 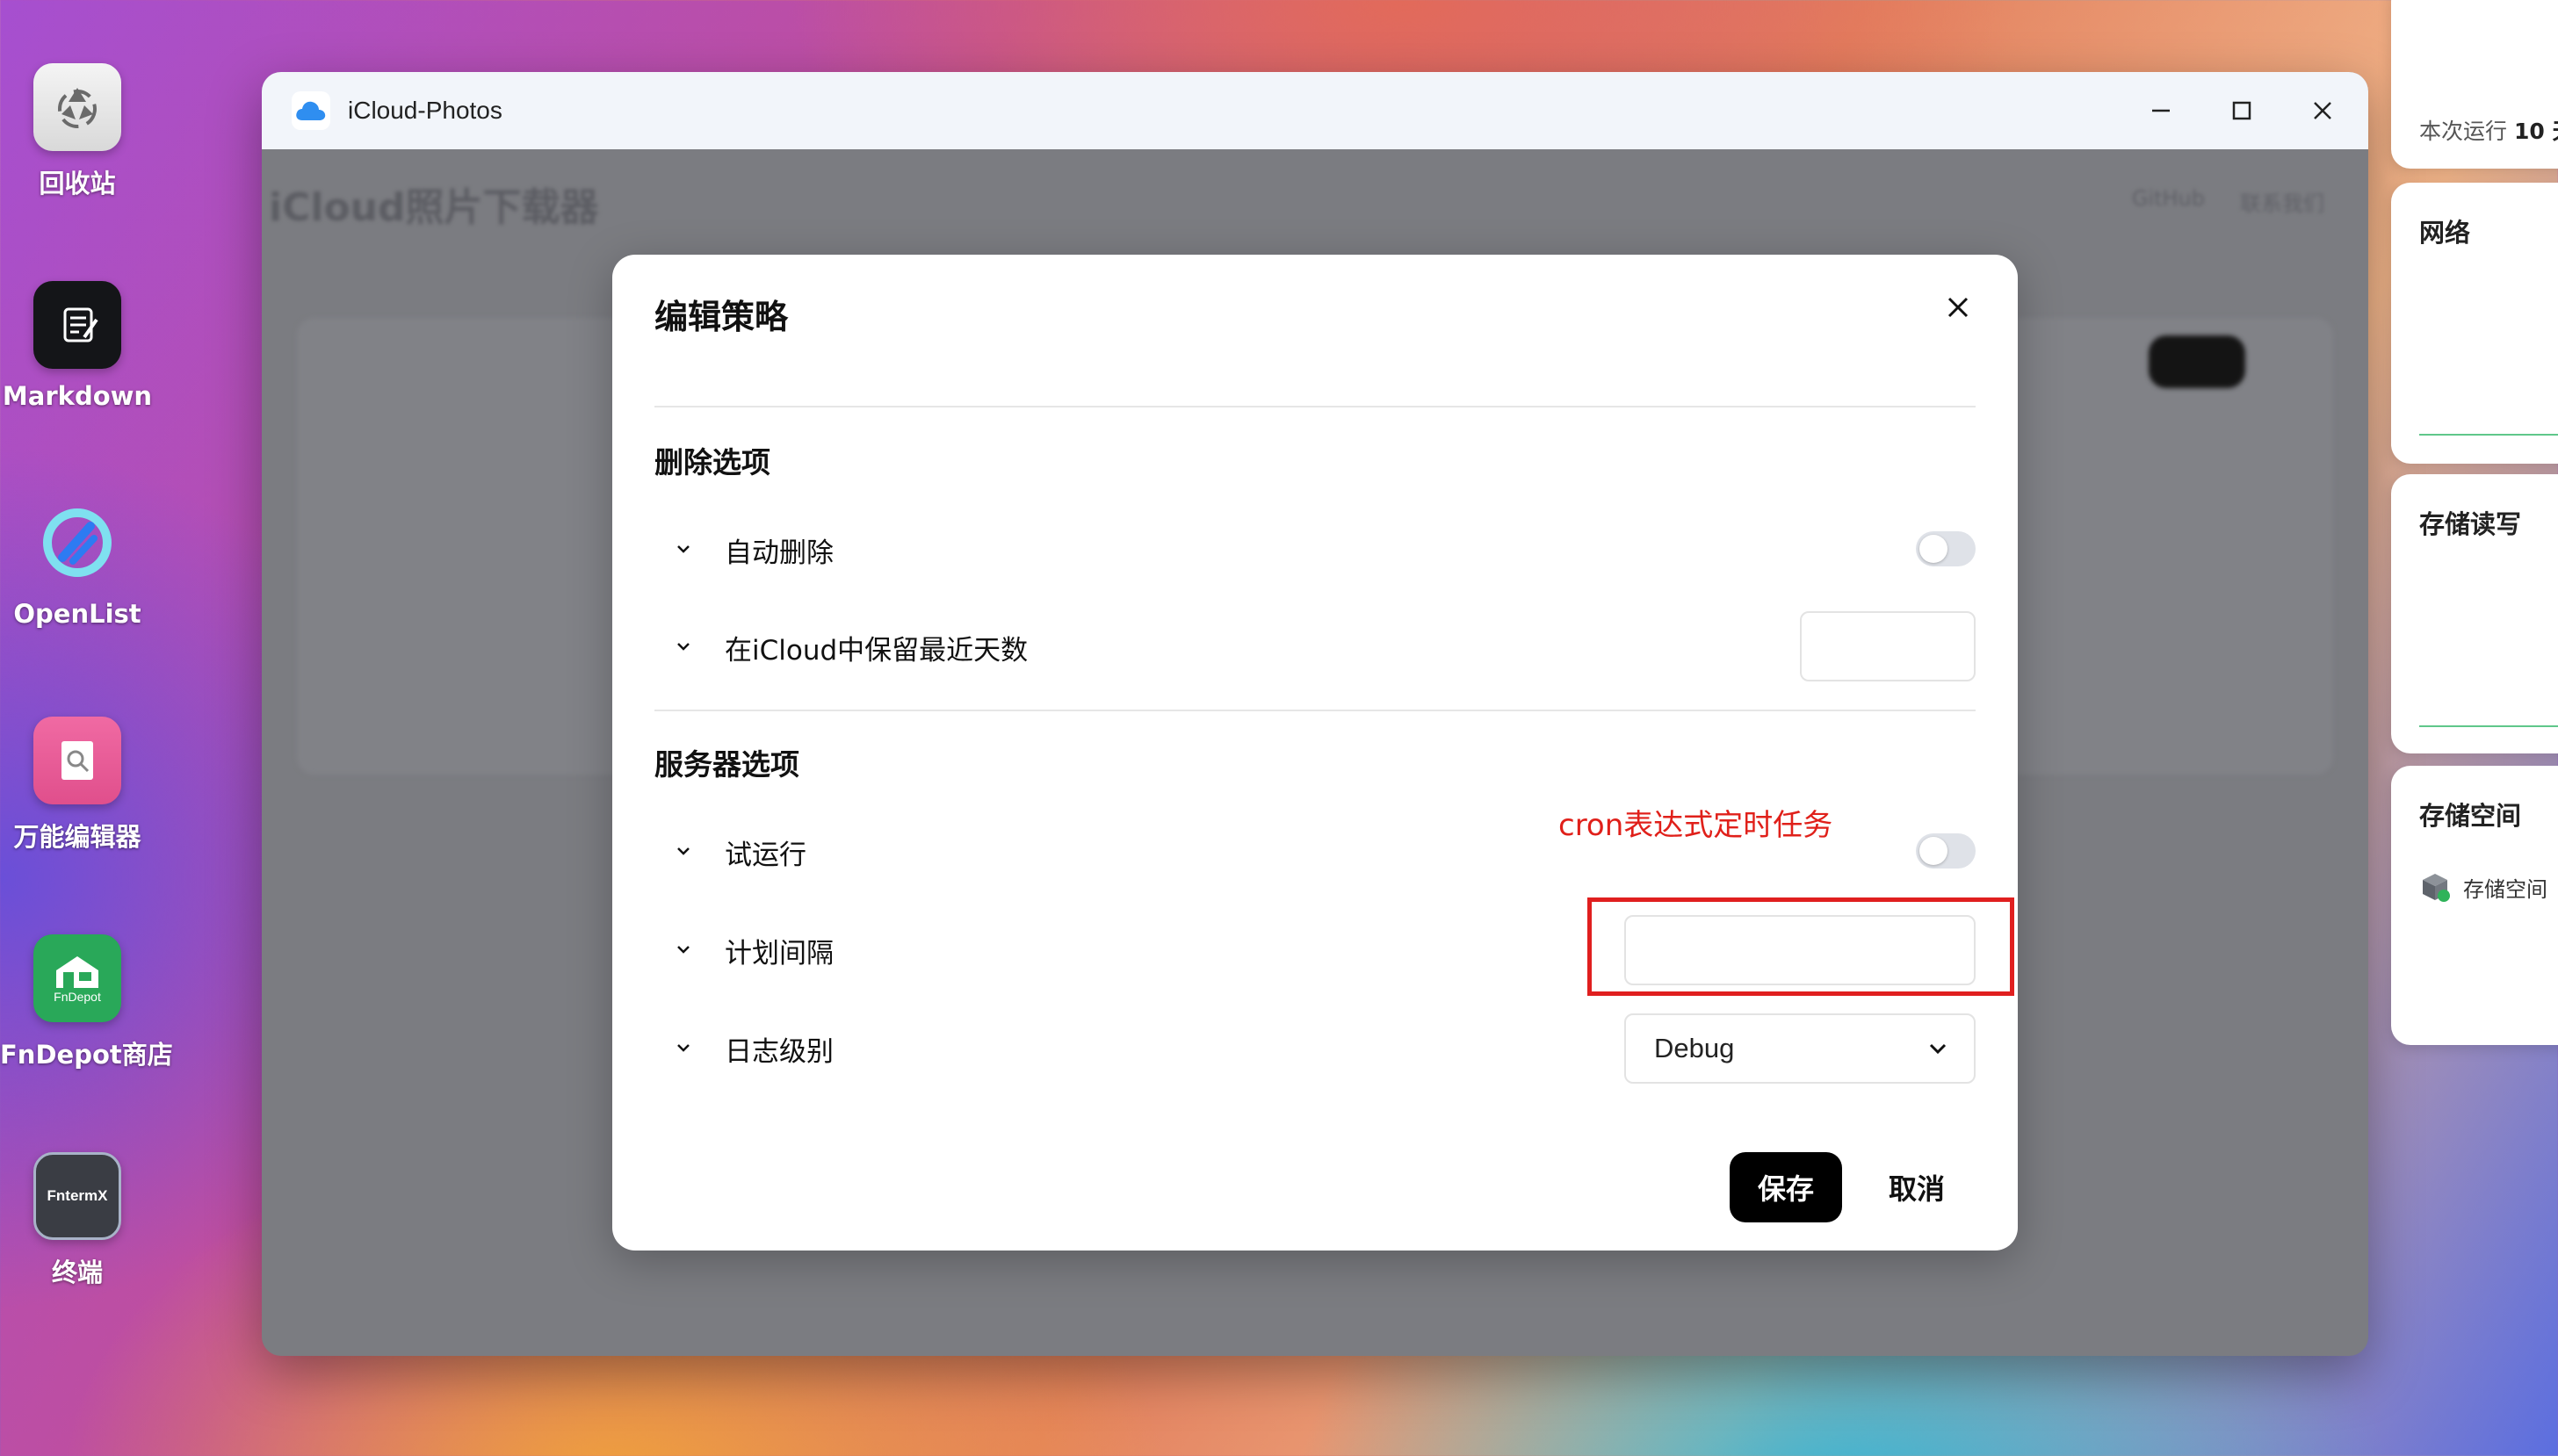 I want to click on network-widget: 网络, so click(x=2474, y=323).